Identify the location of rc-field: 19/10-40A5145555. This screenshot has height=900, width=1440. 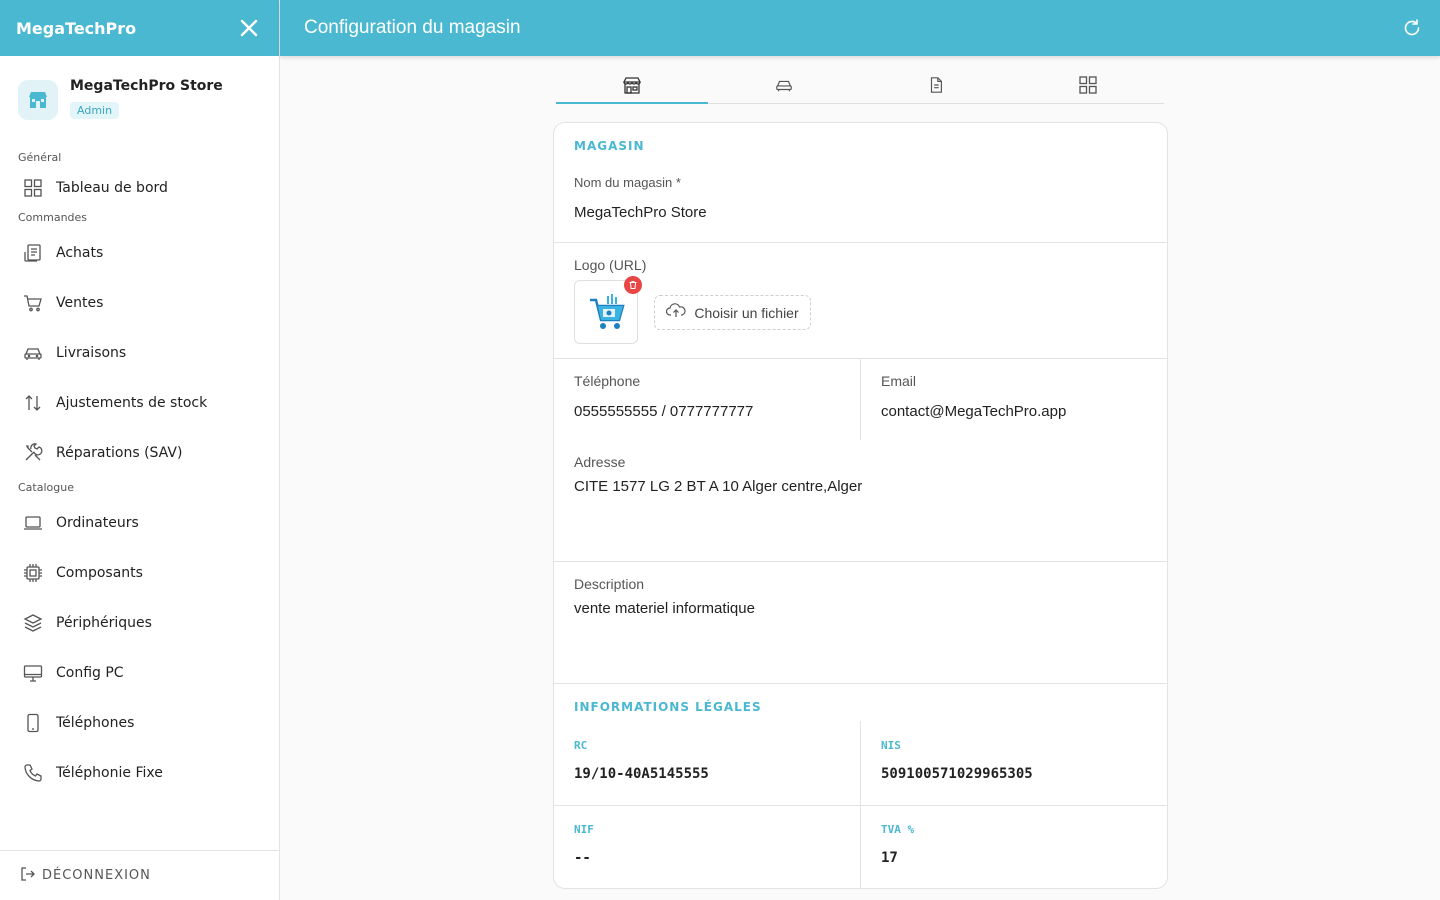
(641, 774).